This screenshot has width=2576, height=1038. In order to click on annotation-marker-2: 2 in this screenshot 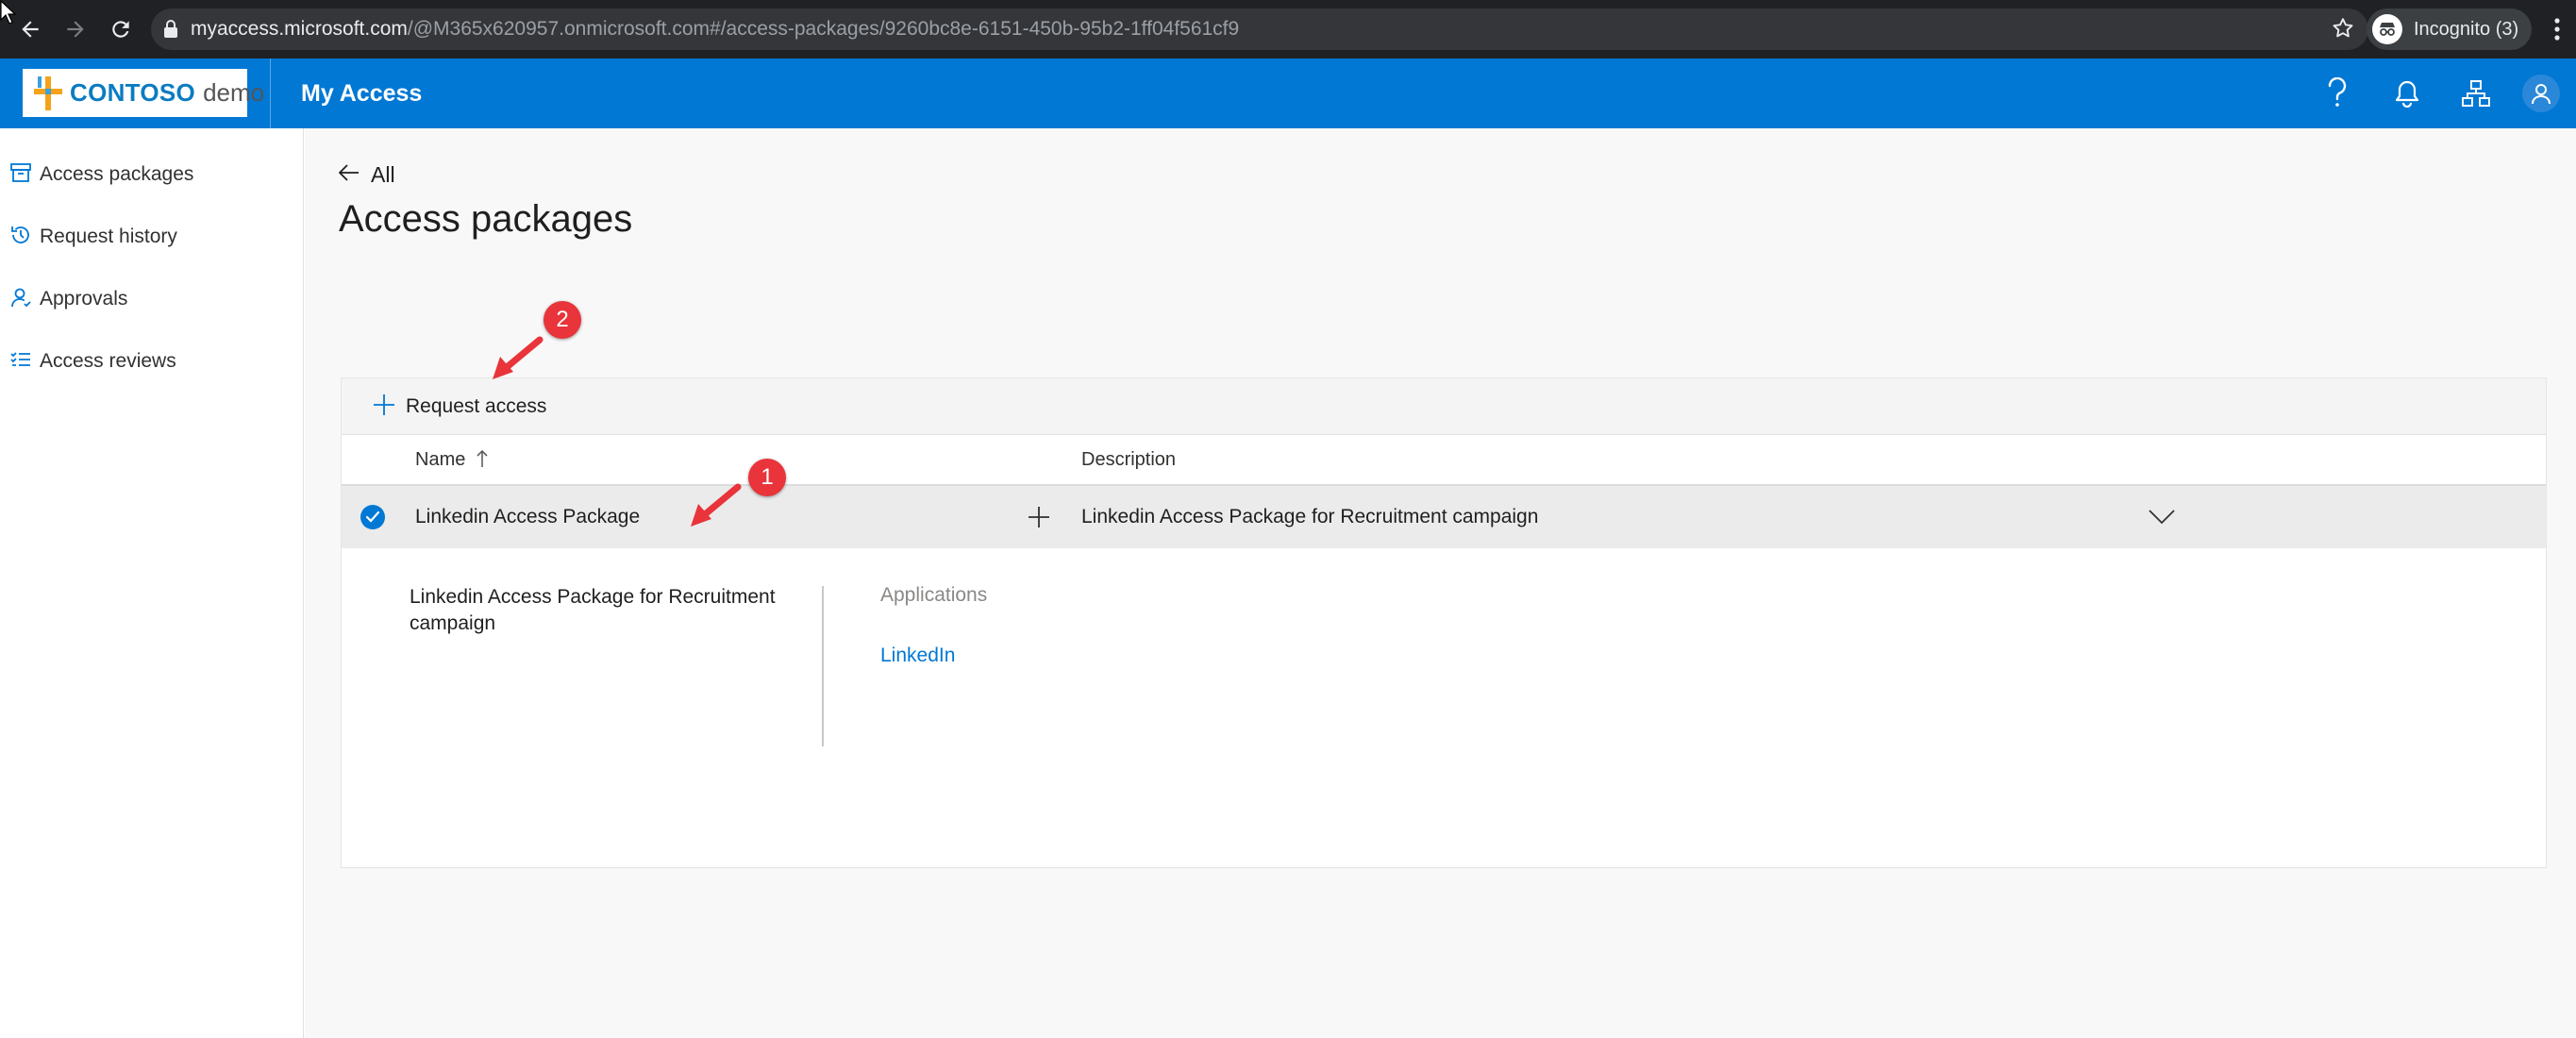, I will do `click(562, 320)`.